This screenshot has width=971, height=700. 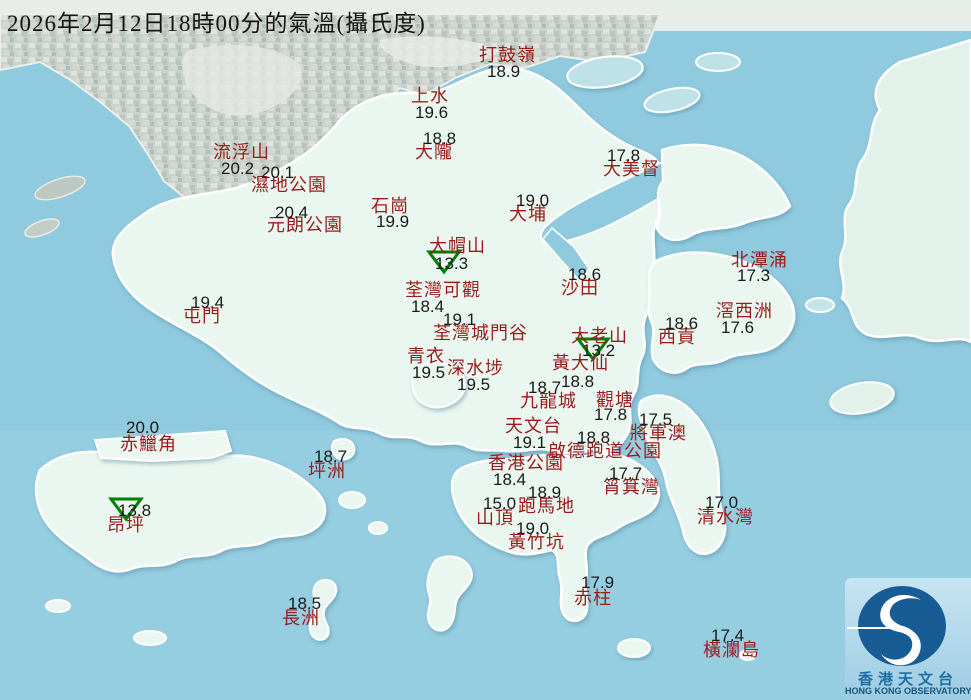 What do you see at coordinates (908, 639) in the screenshot?
I see `hko-logo: 香港天文台 HONG KONG OBSERVATORY` at bounding box center [908, 639].